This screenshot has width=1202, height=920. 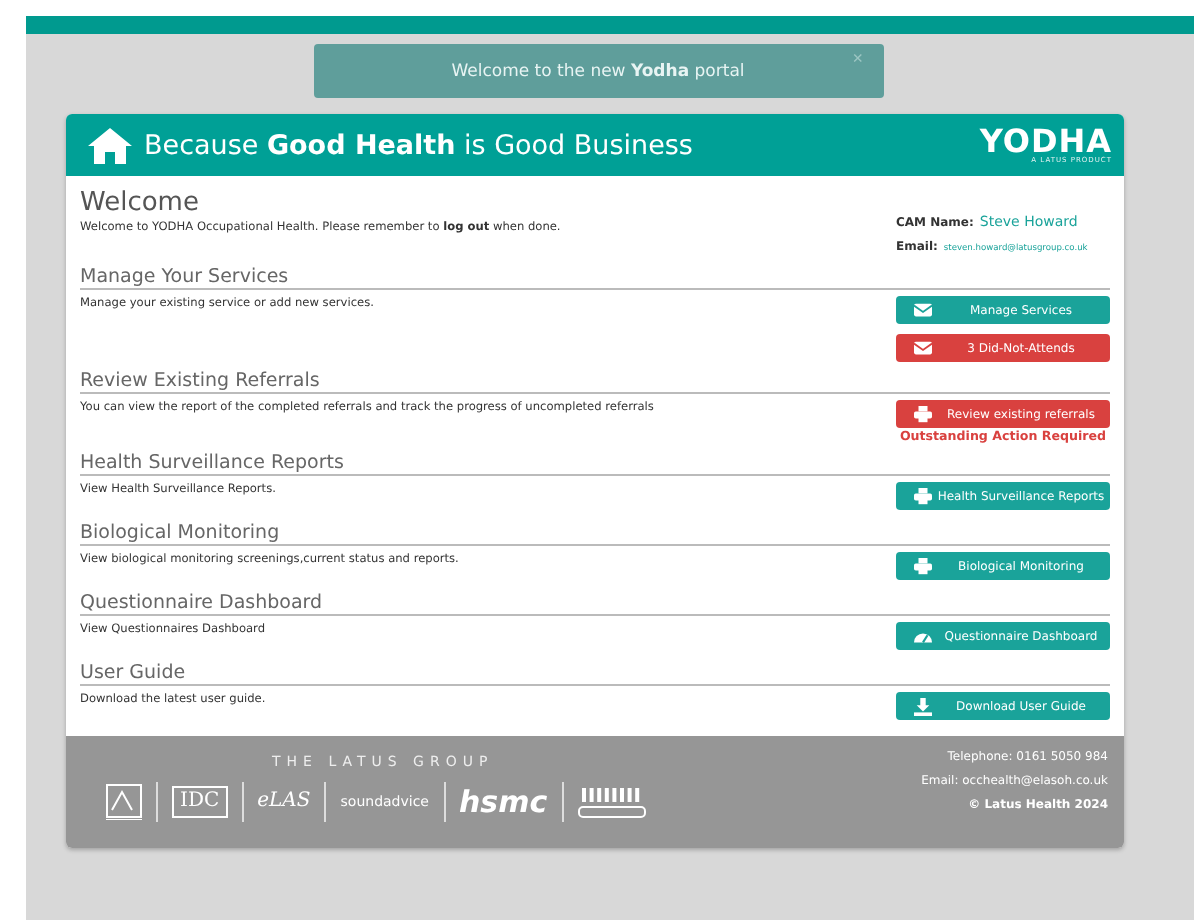 What do you see at coordinates (595, 674) in the screenshot?
I see `section-heading: User Guide` at bounding box center [595, 674].